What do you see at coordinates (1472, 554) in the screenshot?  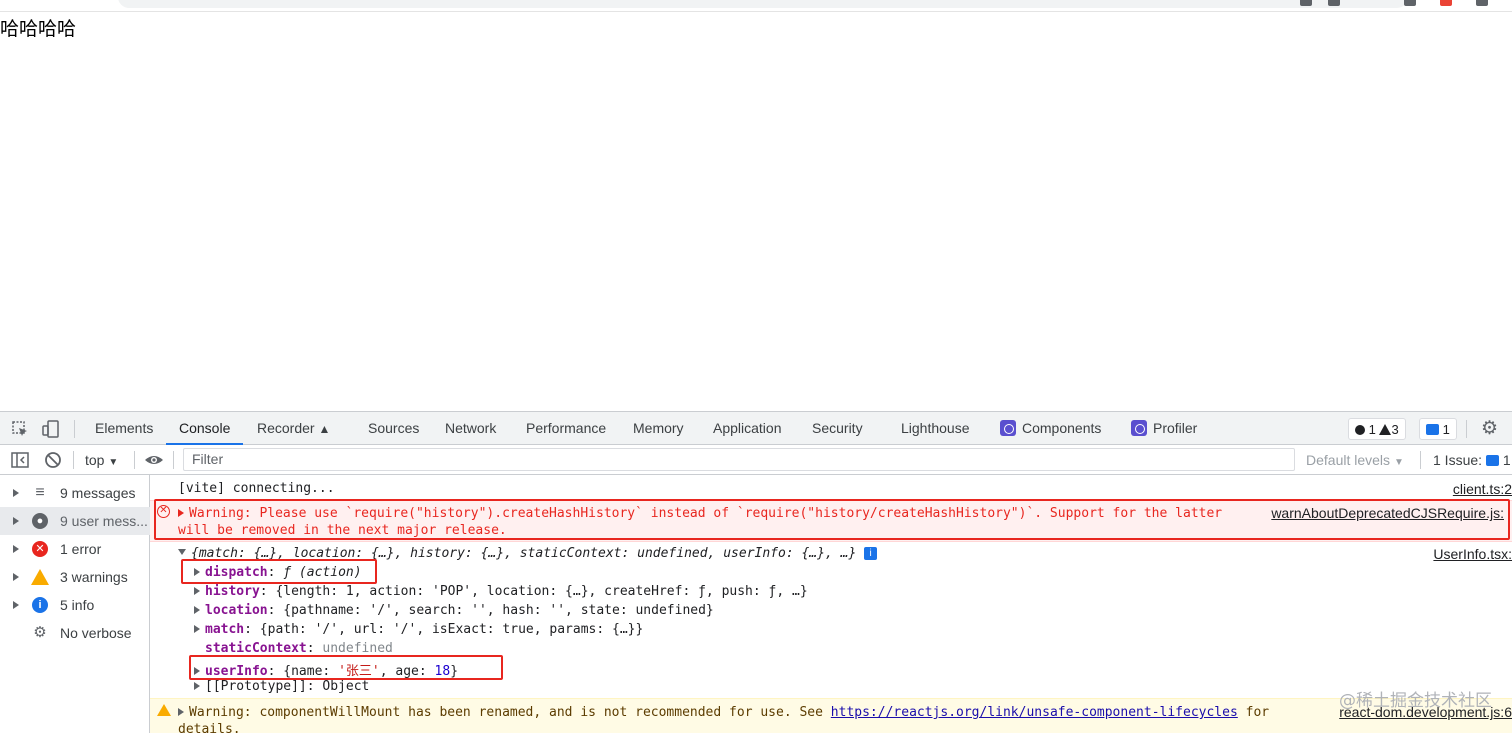 I see `source-link: UserInfo.tsx:` at bounding box center [1472, 554].